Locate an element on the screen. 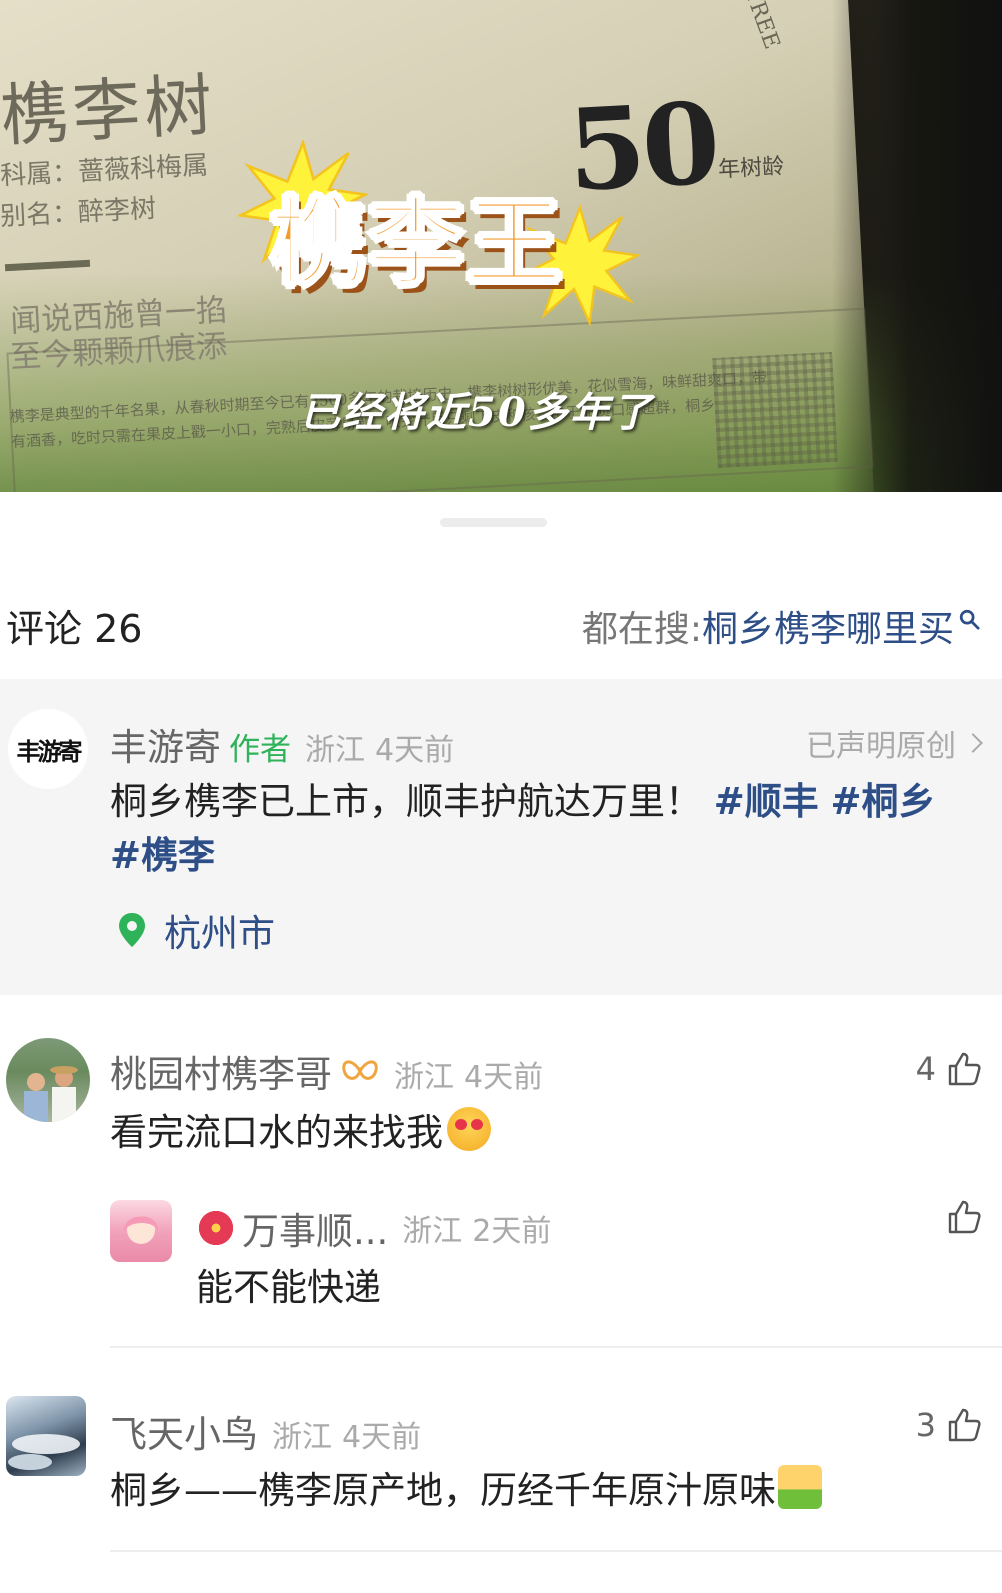 Image resolution: width=1002 pixels, height=1593 pixels. post-body: 桐乡槜李已上市，顺丰护航达万里！ is located at coordinates (406, 801).